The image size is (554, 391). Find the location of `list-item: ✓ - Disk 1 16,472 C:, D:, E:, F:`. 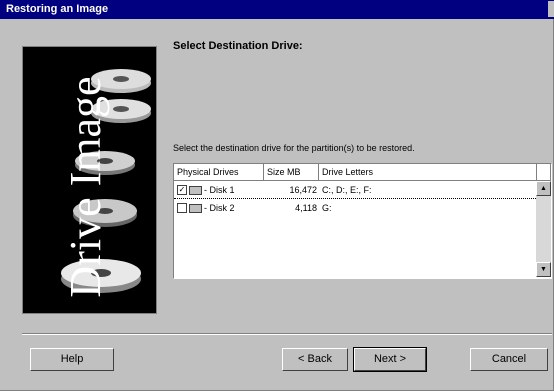

list-item: ✓ - Disk 1 16,472 C:, D:, E:, F: is located at coordinates (355, 190).